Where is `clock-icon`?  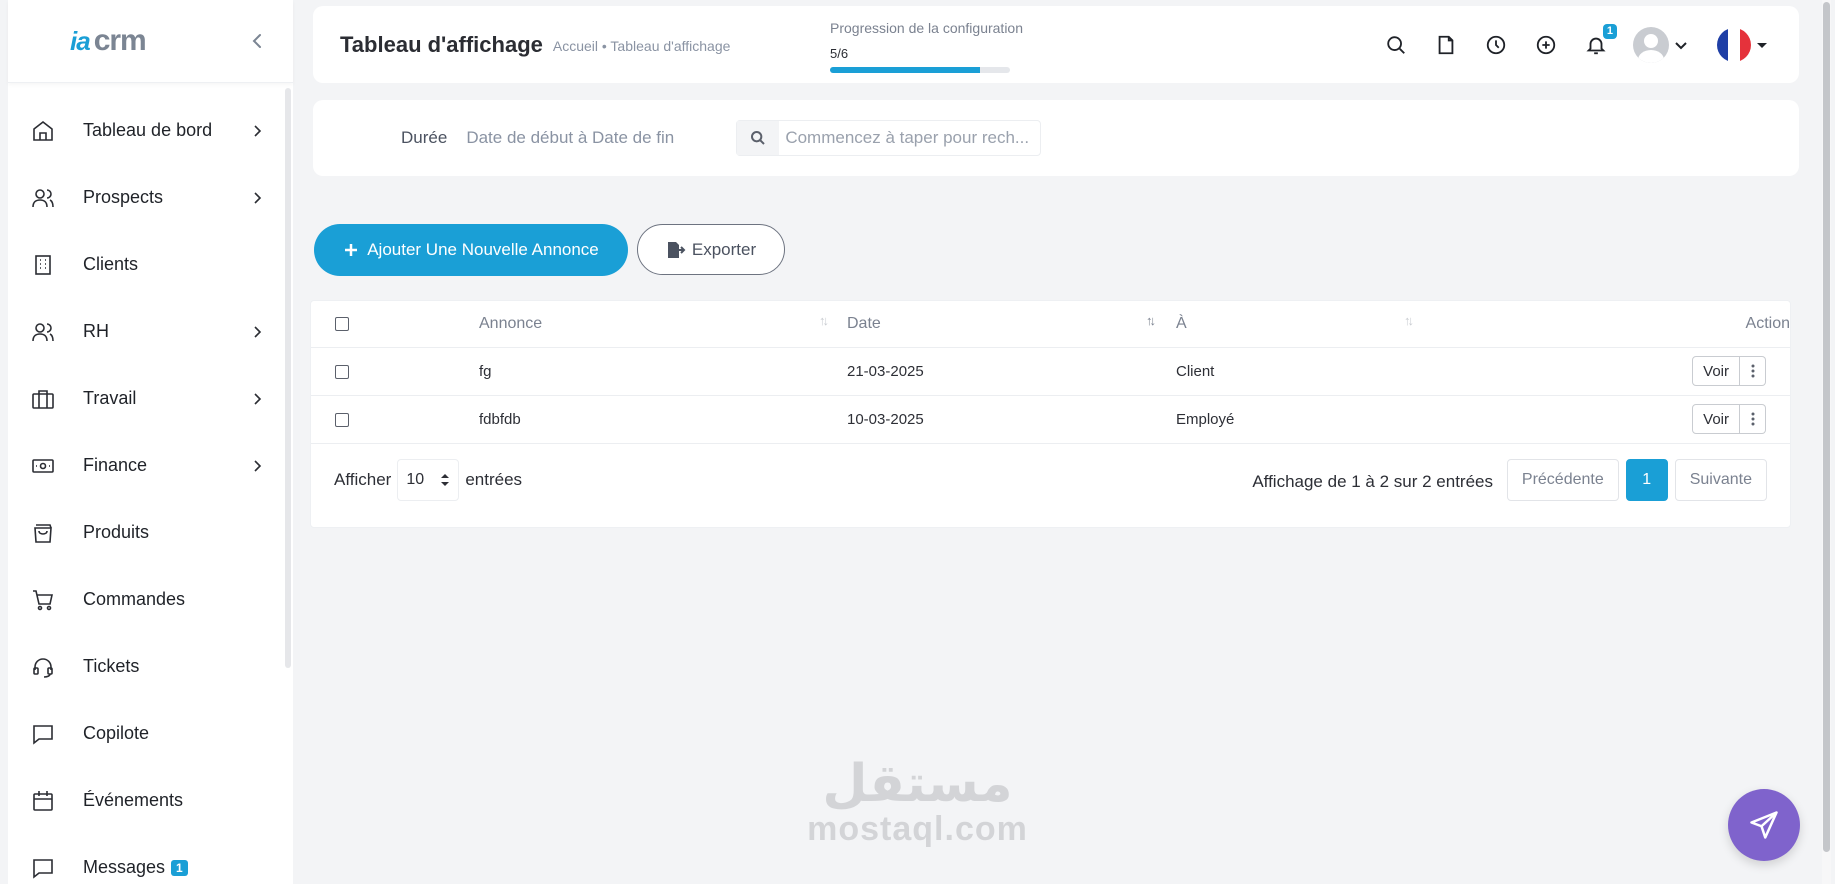 clock-icon is located at coordinates (1496, 45).